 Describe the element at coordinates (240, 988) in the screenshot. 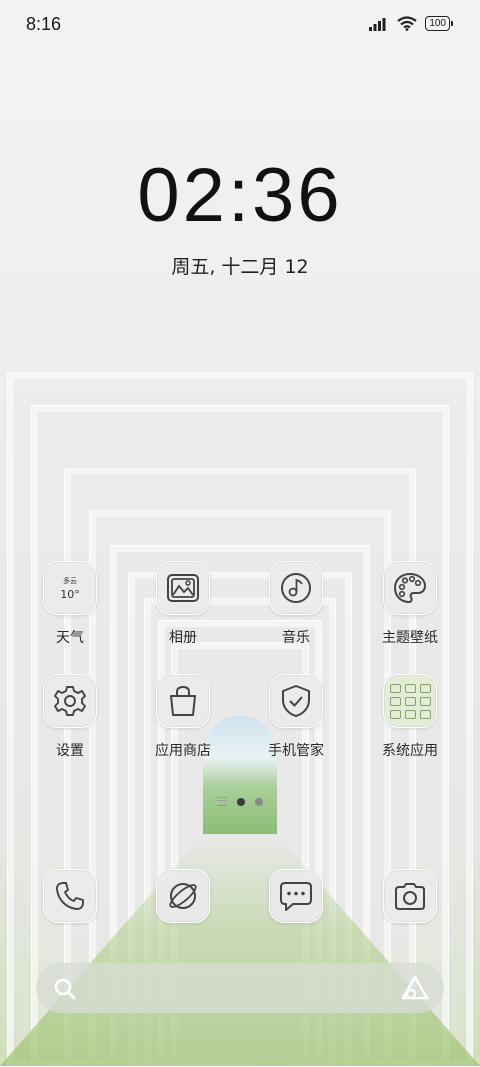

I see `search-bar` at that location.